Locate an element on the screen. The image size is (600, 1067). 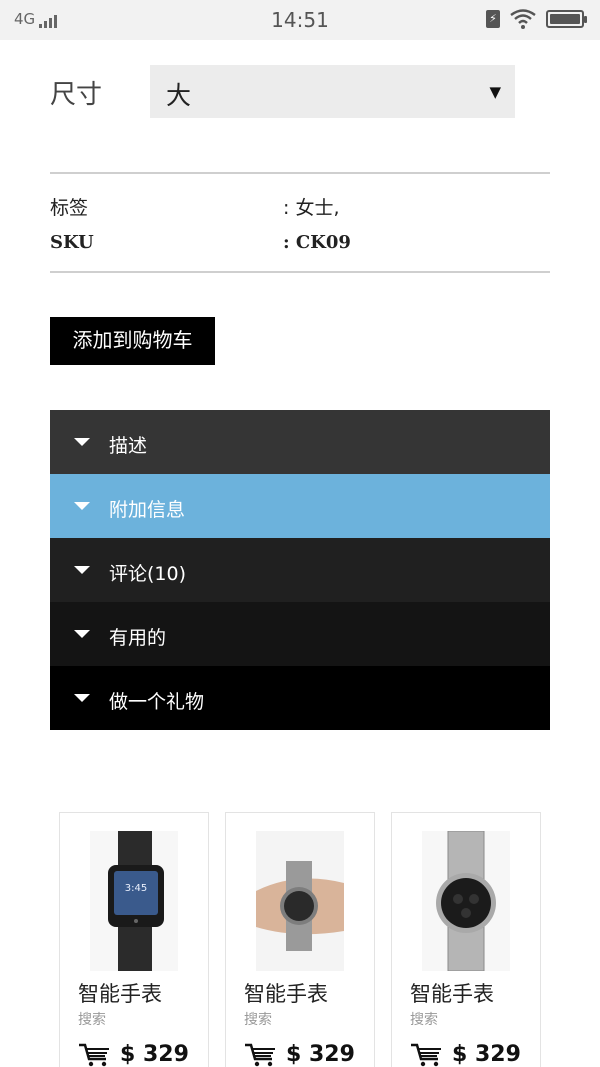
accordion-label: 做一个礼物 is located at coordinates (157, 702).